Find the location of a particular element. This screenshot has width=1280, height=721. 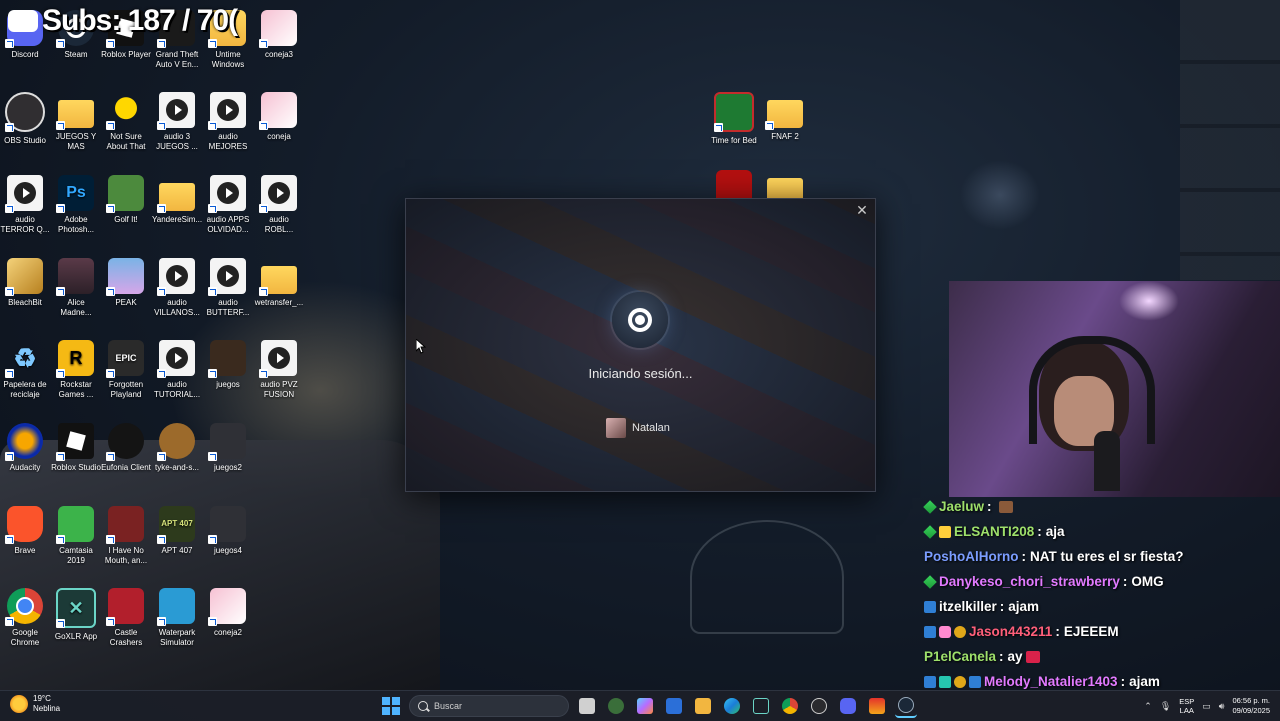

chat-emote-icon is located at coordinates (1005, 506).